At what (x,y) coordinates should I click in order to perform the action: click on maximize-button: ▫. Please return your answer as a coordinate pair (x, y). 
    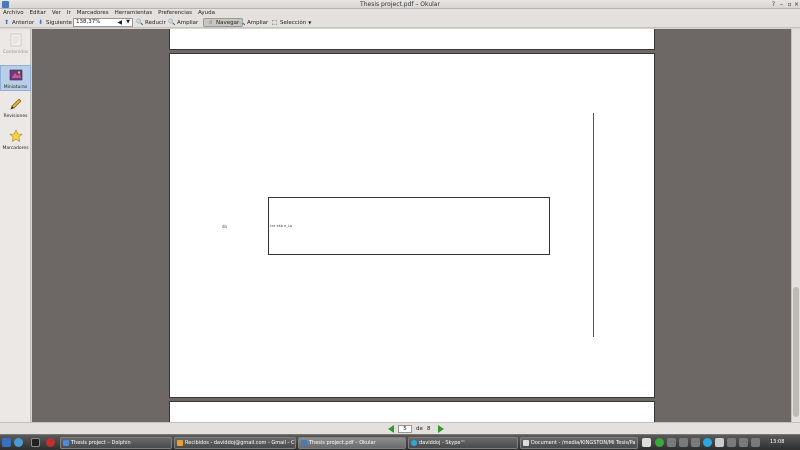
    Looking at the image, I should click on (789, 4).